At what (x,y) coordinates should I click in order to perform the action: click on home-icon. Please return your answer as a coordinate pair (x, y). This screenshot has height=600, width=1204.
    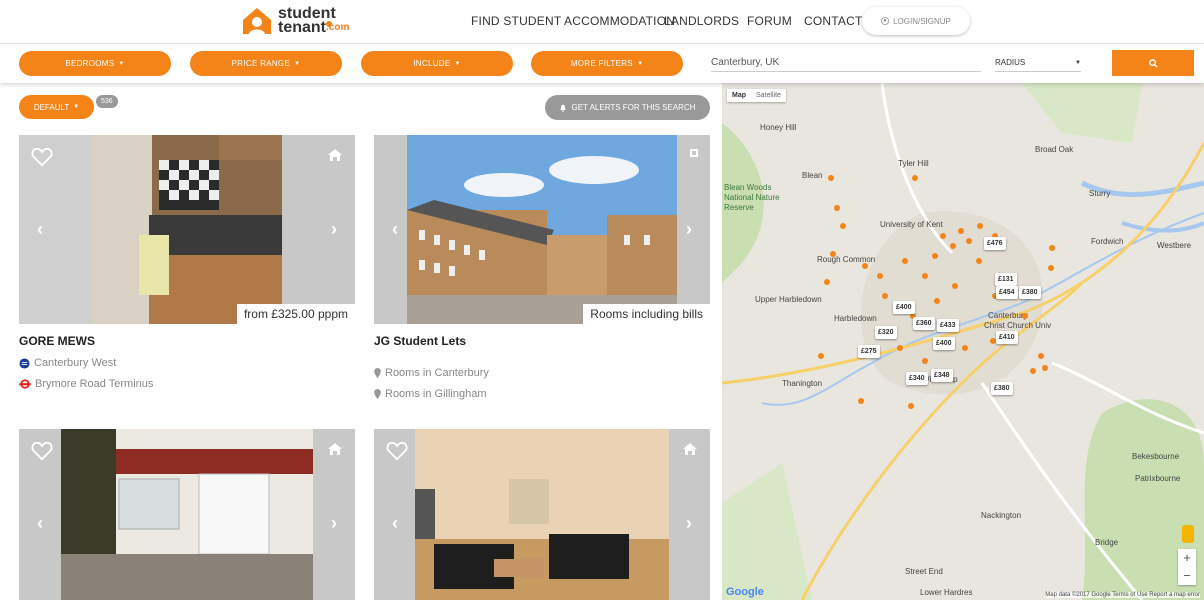
    Looking at the image, I should click on (690, 449).